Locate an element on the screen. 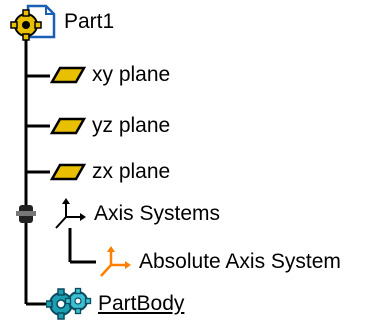 The width and height of the screenshot is (385, 327). tree-node-partbody: PartBody is located at coordinates (115, 304).